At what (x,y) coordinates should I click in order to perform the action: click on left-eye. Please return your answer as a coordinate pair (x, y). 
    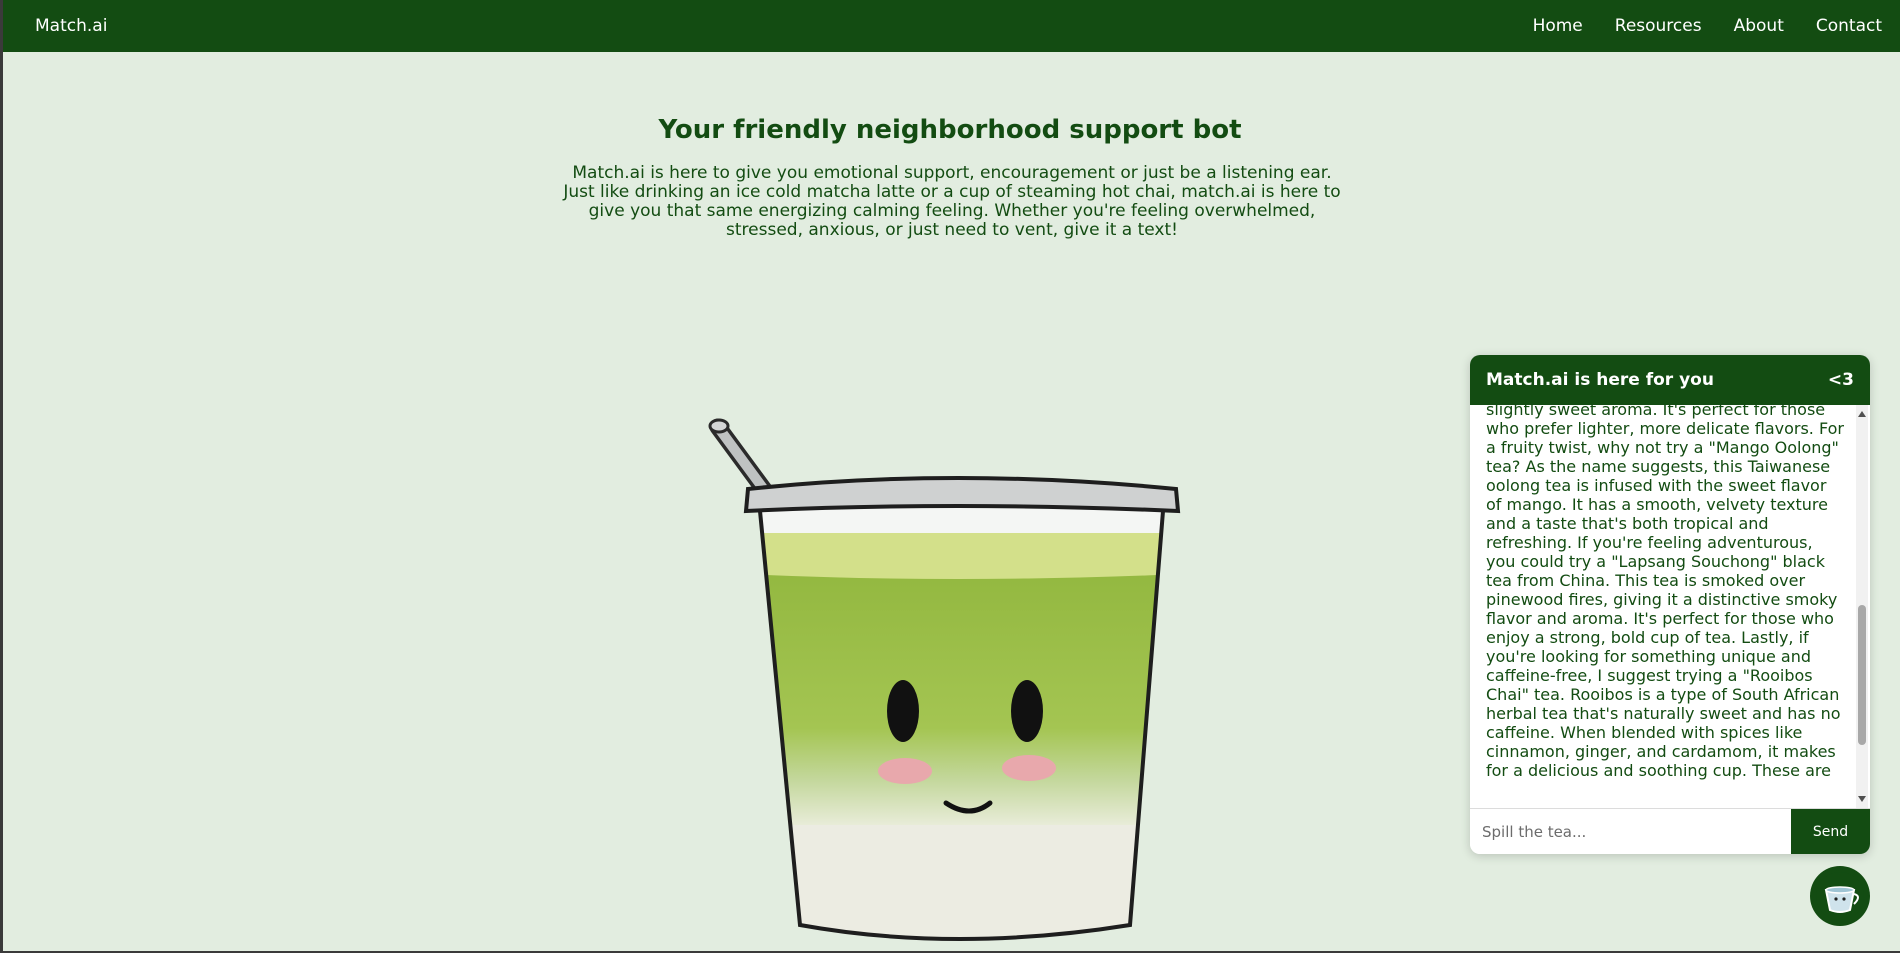
    Looking at the image, I should click on (903, 711).